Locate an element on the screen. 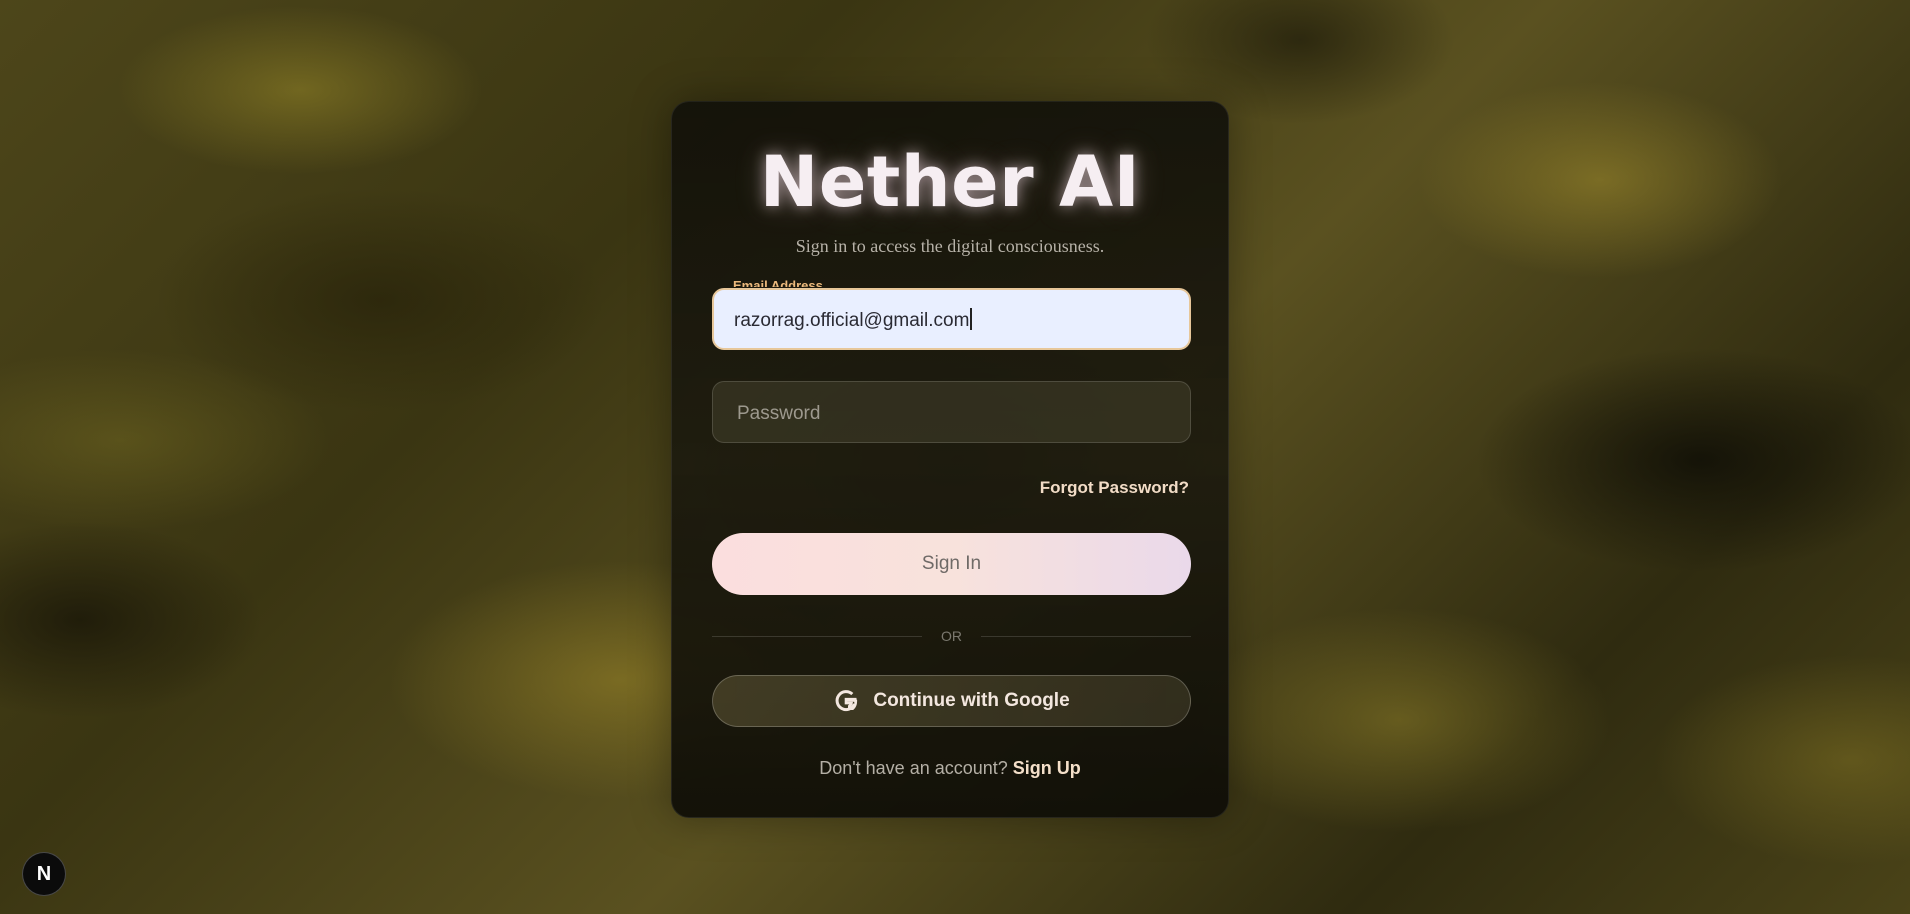 The width and height of the screenshot is (1910, 914). password-placeholder: Password is located at coordinates (779, 413).